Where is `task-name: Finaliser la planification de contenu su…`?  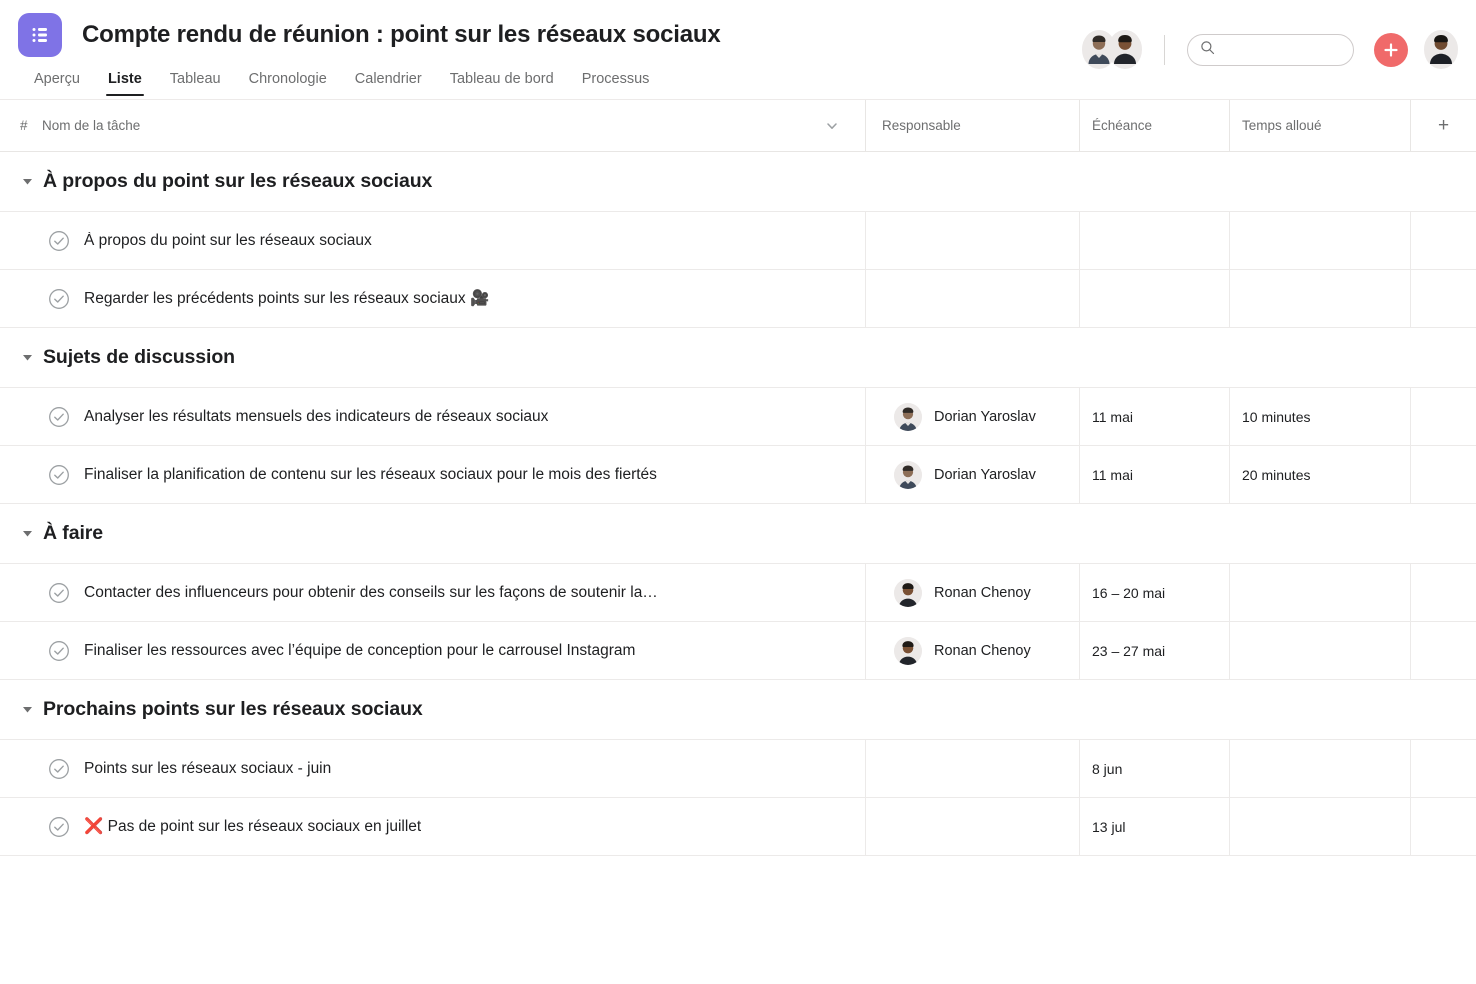 task-name: Finaliser la planification de contenu su… is located at coordinates (370, 474).